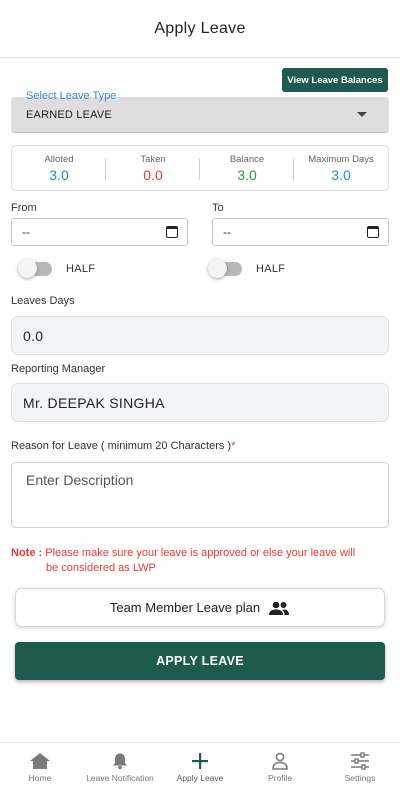  I want to click on home-icon, so click(40, 761).